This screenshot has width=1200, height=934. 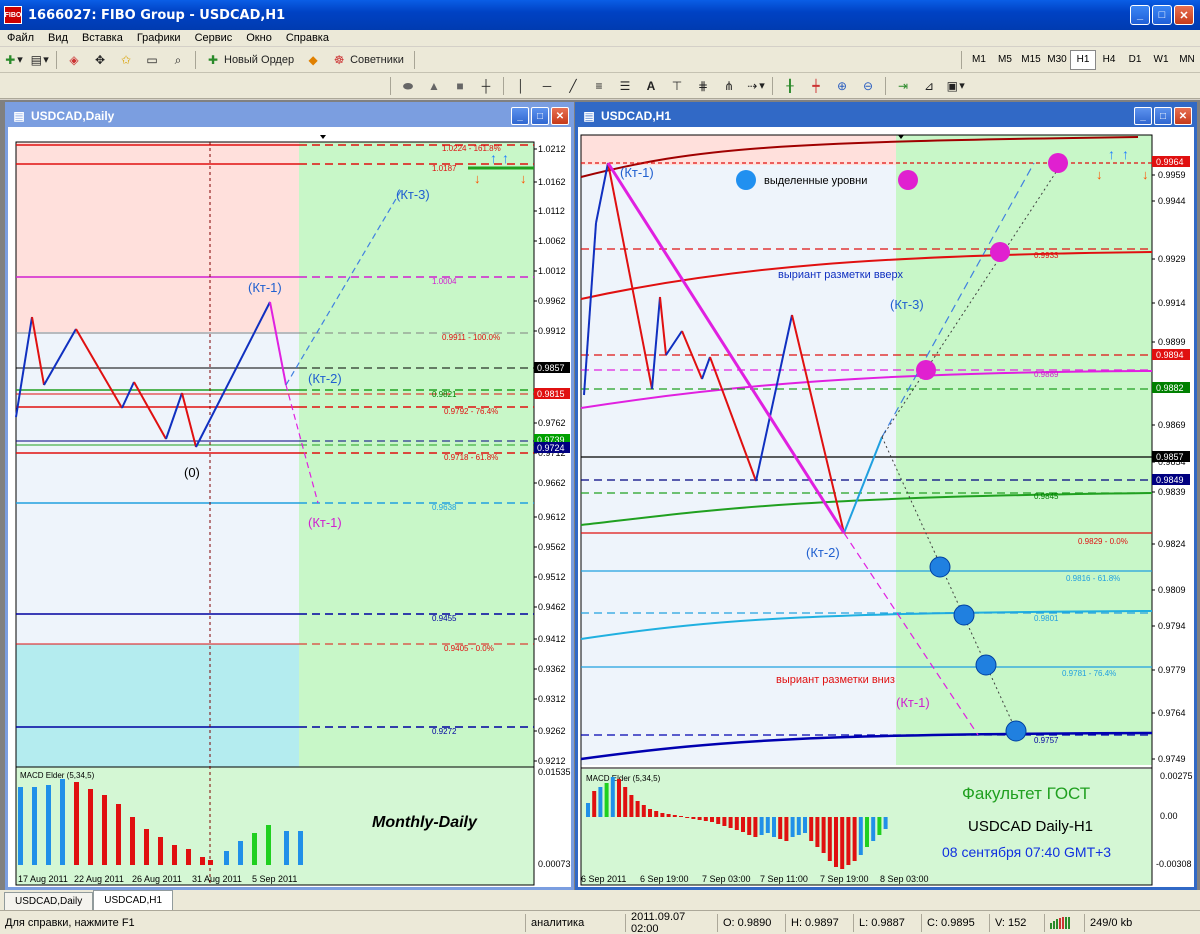 I want to click on menu-window: Окно, so click(x=259, y=38).